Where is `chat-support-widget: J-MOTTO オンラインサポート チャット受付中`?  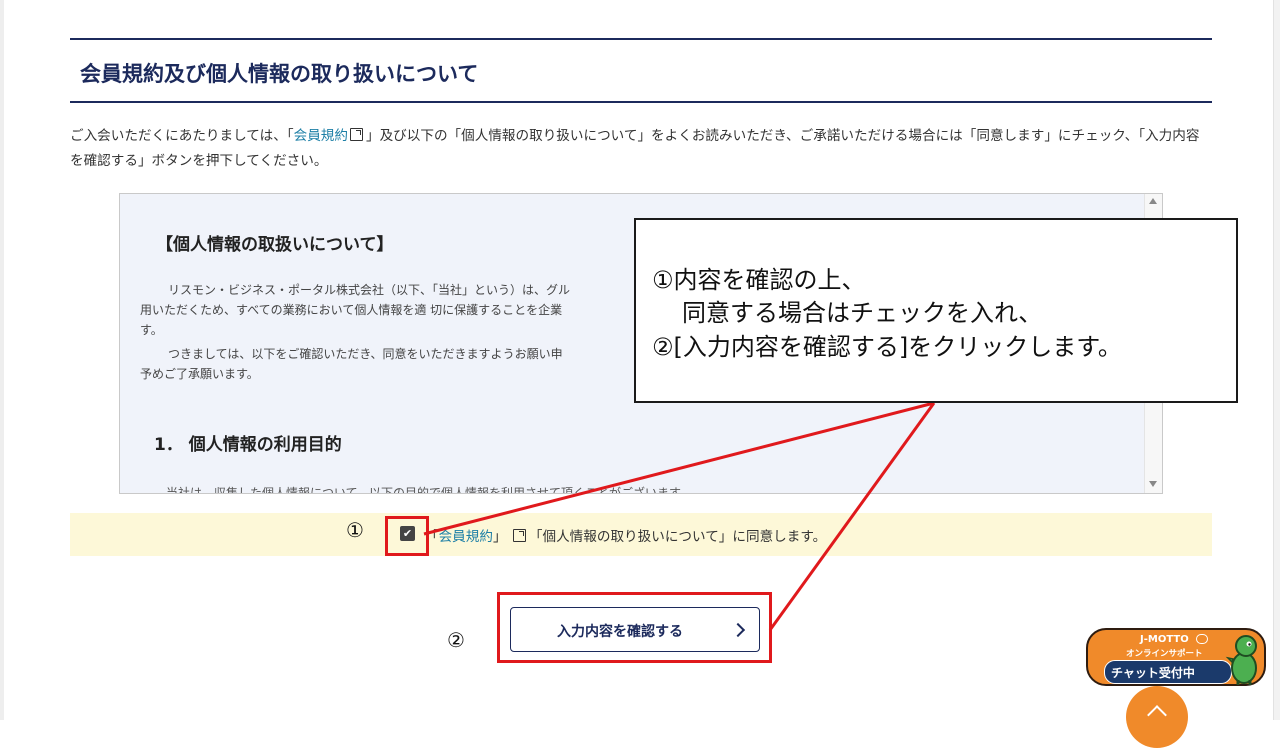
chat-support-widget: J-MOTTO オンラインサポート チャット受付中 is located at coordinates (1176, 657).